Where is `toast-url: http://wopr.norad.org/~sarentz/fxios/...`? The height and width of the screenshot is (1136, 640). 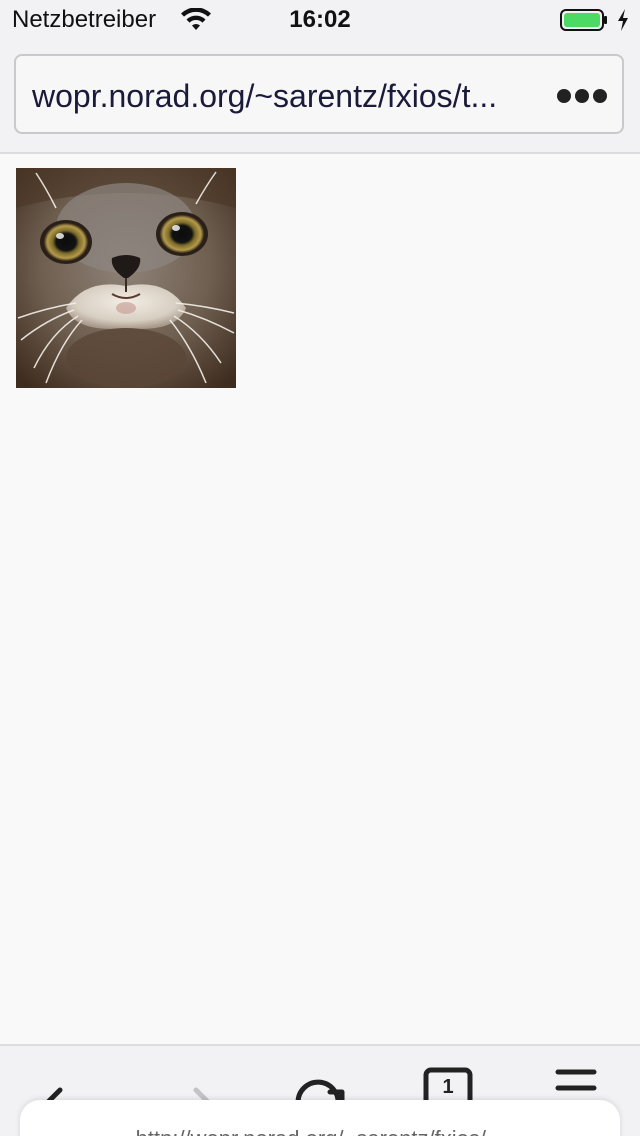 toast-url: http://wopr.norad.org/~sarentz/fxios/... is located at coordinates (320, 1131).